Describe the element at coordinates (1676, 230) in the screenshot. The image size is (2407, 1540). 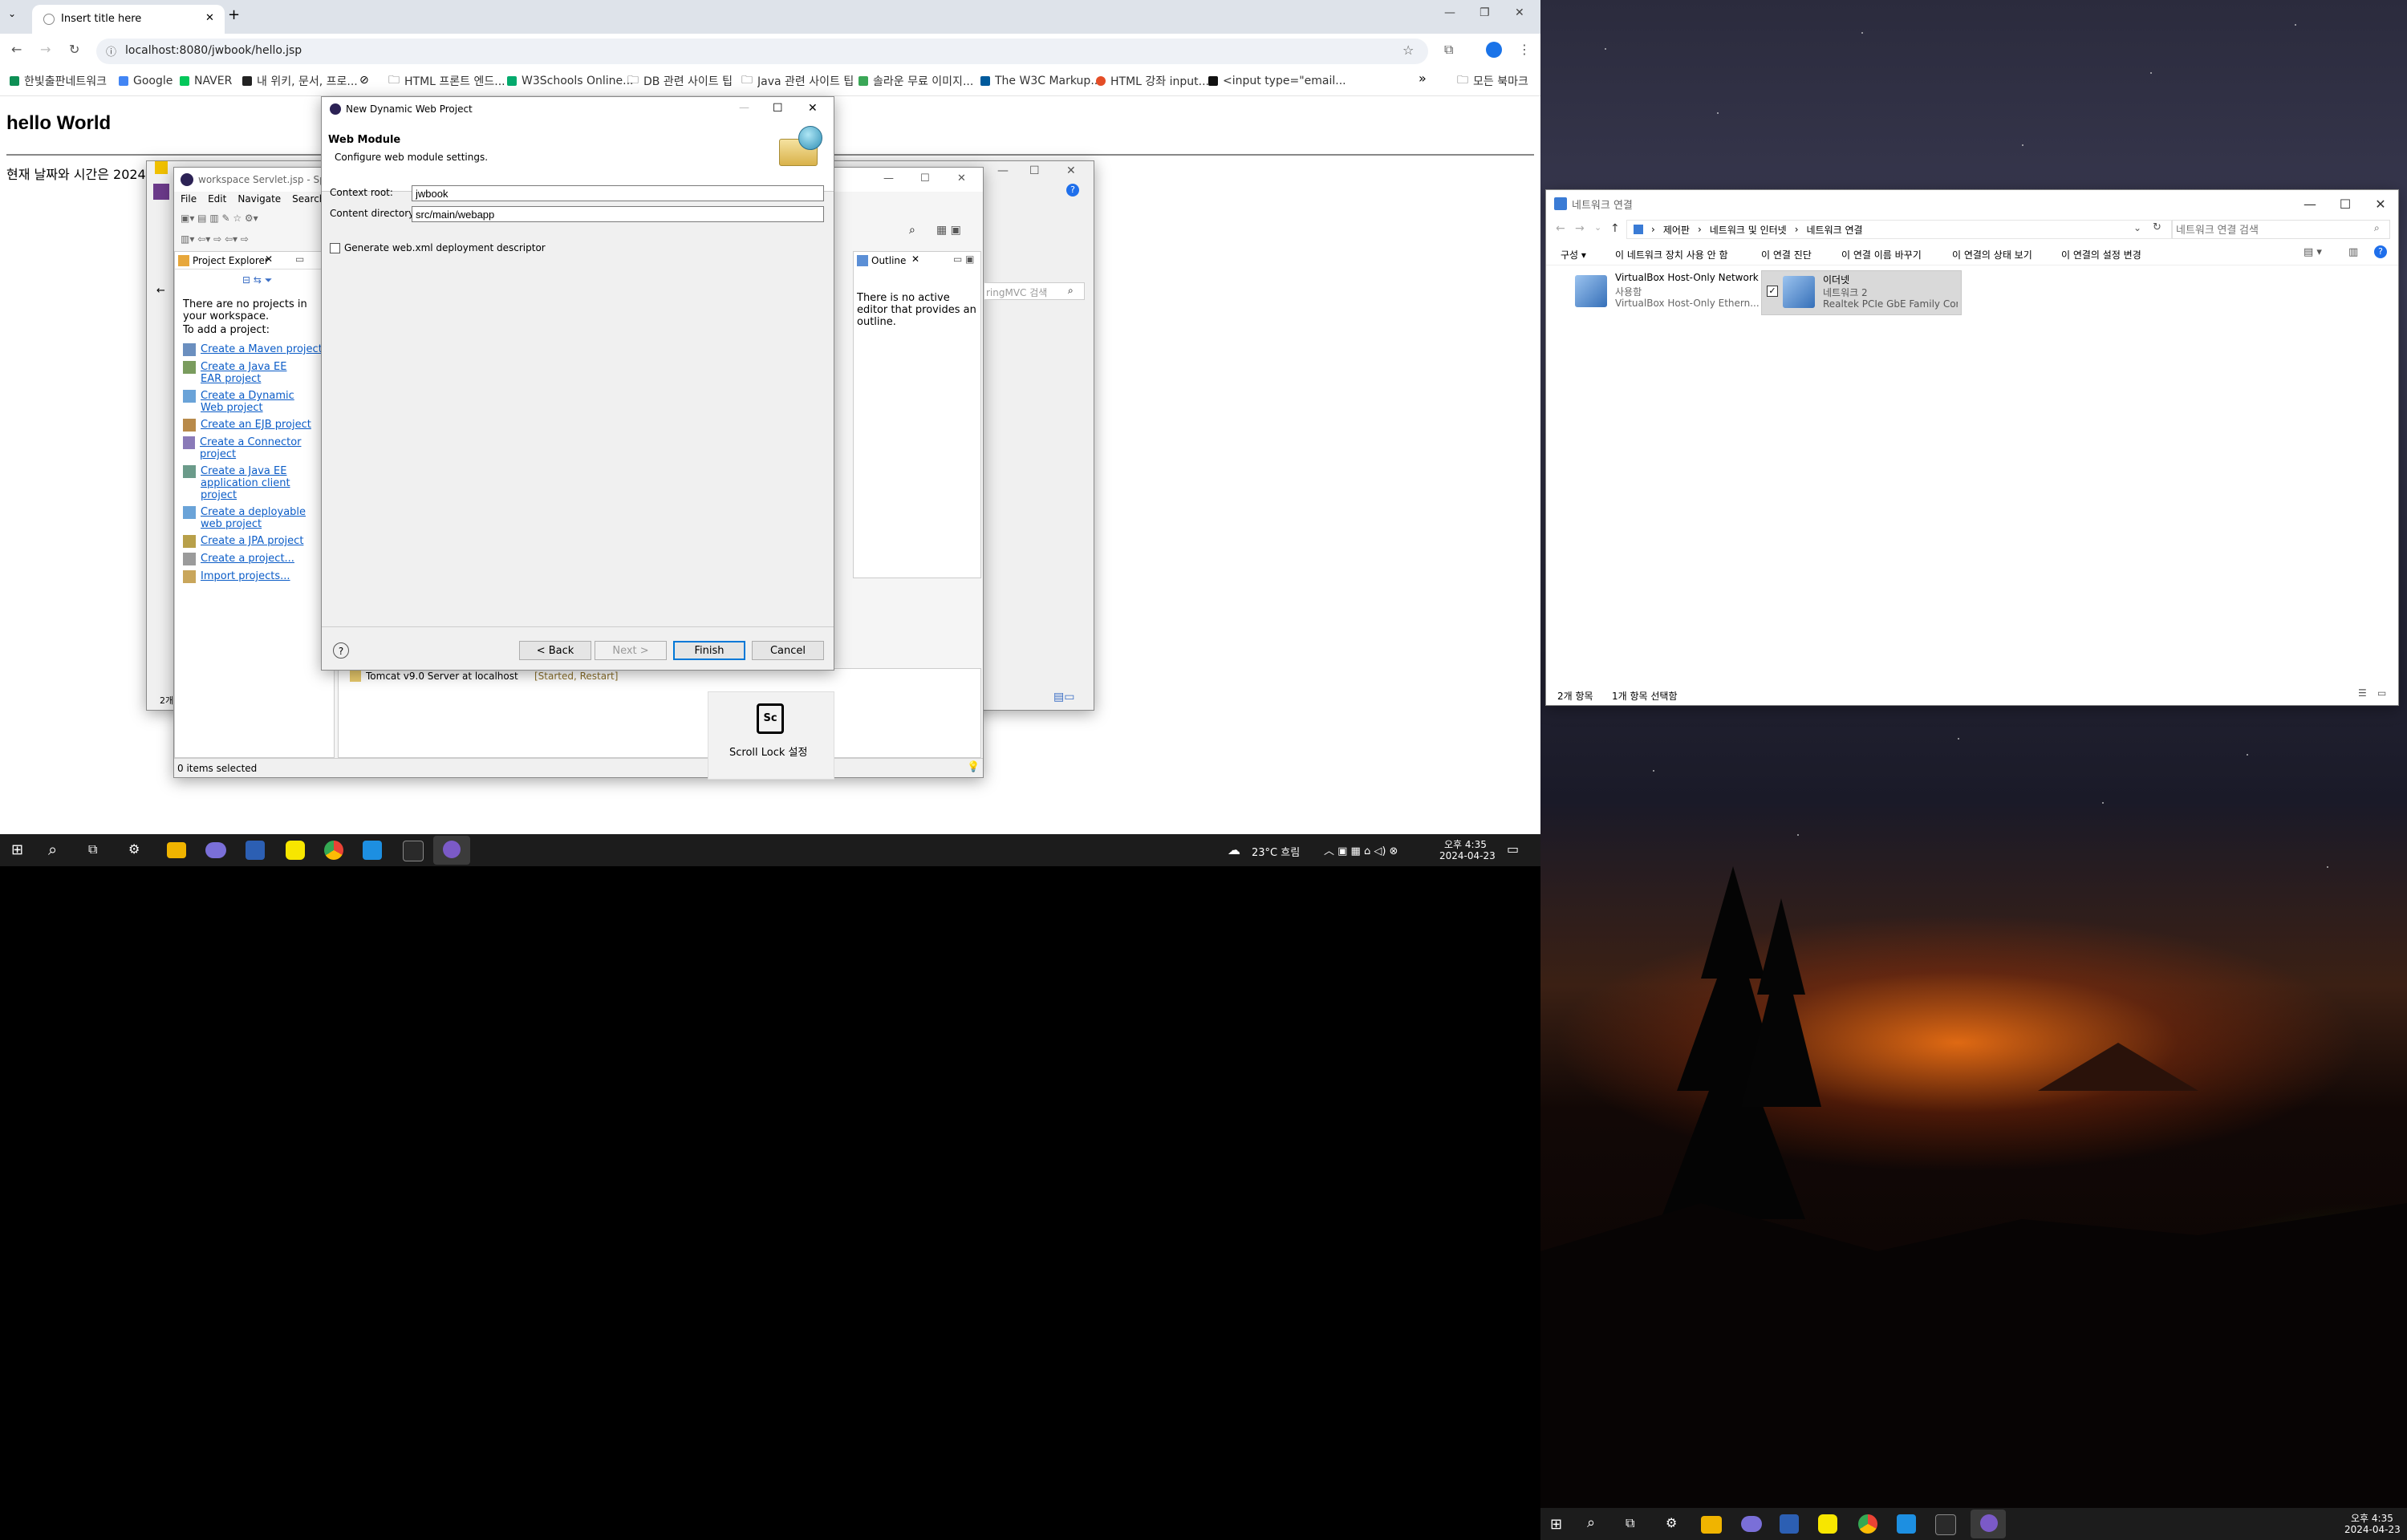
I see `breadcrumb-item: 제어판` at that location.